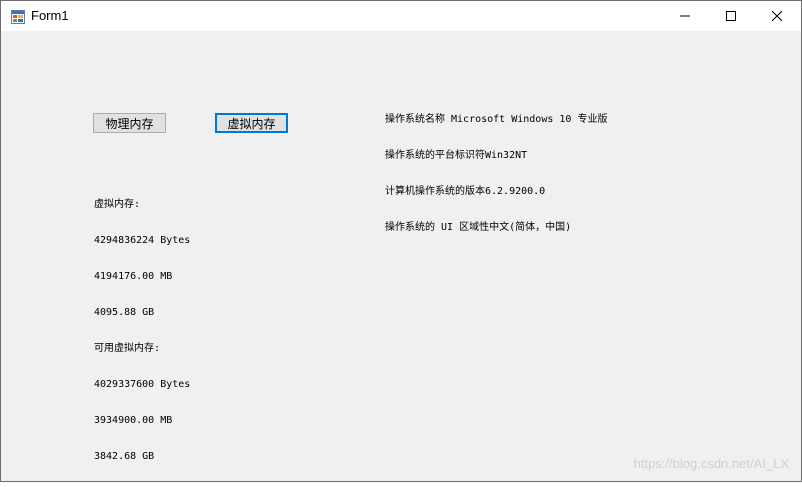  Describe the element at coordinates (133, 420) in the screenshot. I see `available-virtual-memory-mb: 3934900.00 MB` at that location.